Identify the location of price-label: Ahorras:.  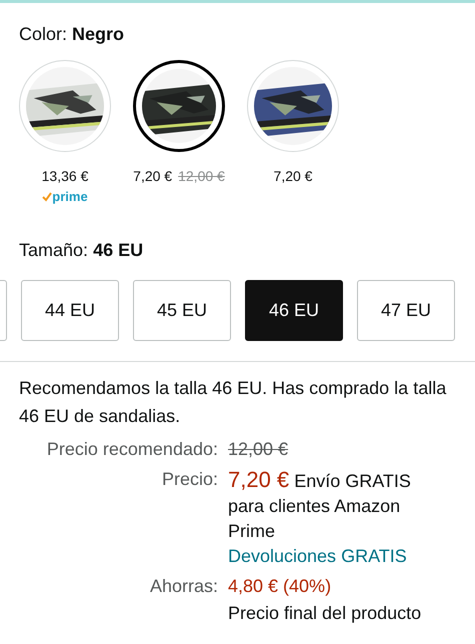
(184, 586).